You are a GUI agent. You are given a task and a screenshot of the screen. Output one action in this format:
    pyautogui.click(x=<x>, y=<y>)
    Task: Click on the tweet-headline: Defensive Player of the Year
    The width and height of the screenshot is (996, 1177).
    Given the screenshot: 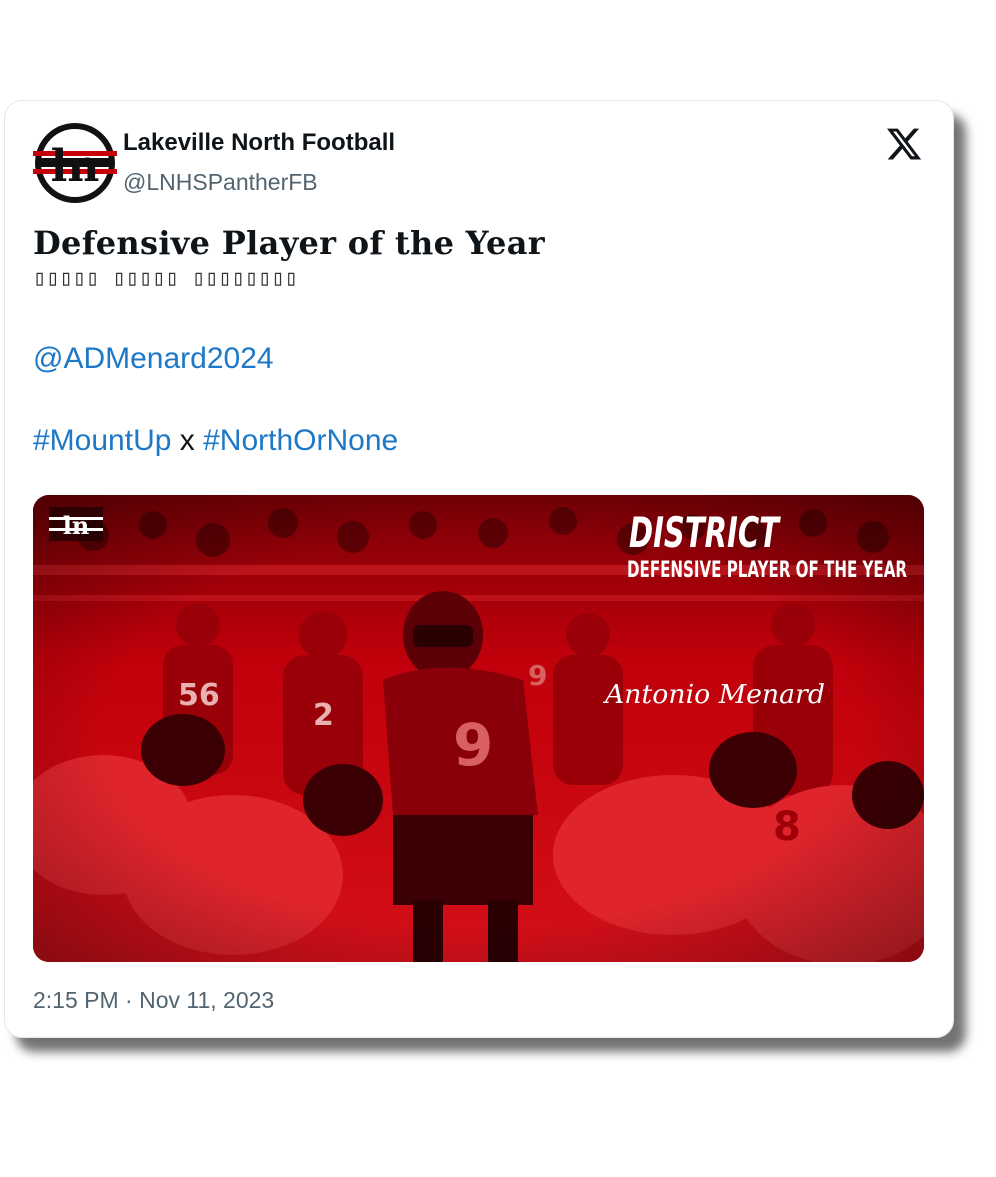 What is the action you would take?
    pyautogui.click(x=289, y=243)
    